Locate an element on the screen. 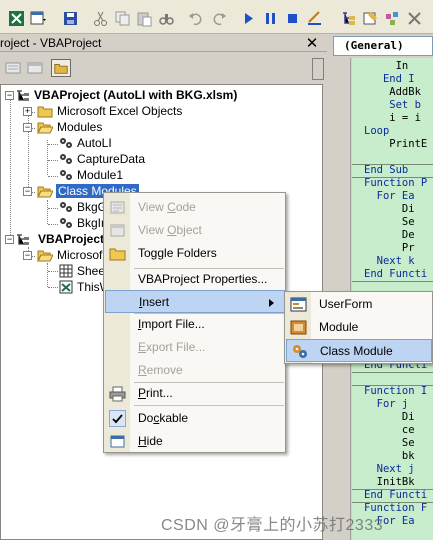 This screenshot has width=433, height=540. menu-label: Hide is located at coordinates (150, 441).